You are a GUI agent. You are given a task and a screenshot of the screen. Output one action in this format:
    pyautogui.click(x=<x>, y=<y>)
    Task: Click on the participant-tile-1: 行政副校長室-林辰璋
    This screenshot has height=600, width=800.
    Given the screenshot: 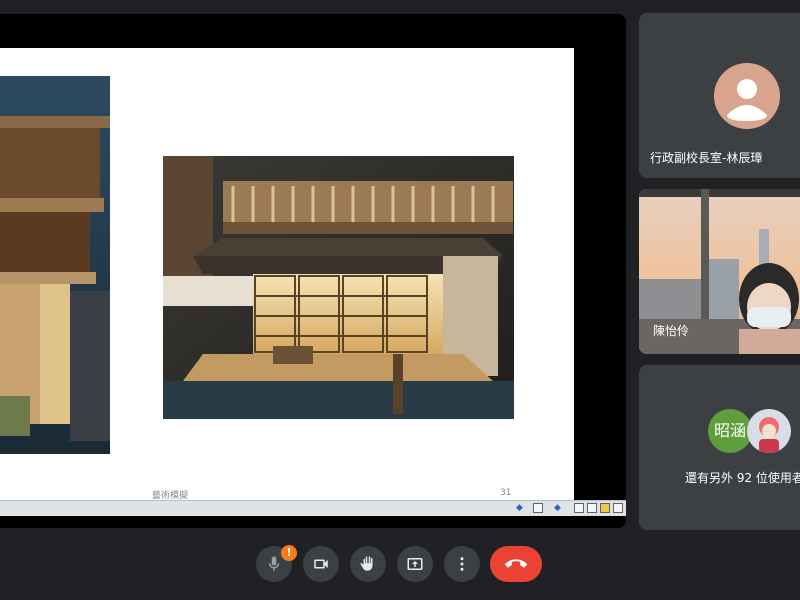 What is the action you would take?
    pyautogui.click(x=719, y=95)
    